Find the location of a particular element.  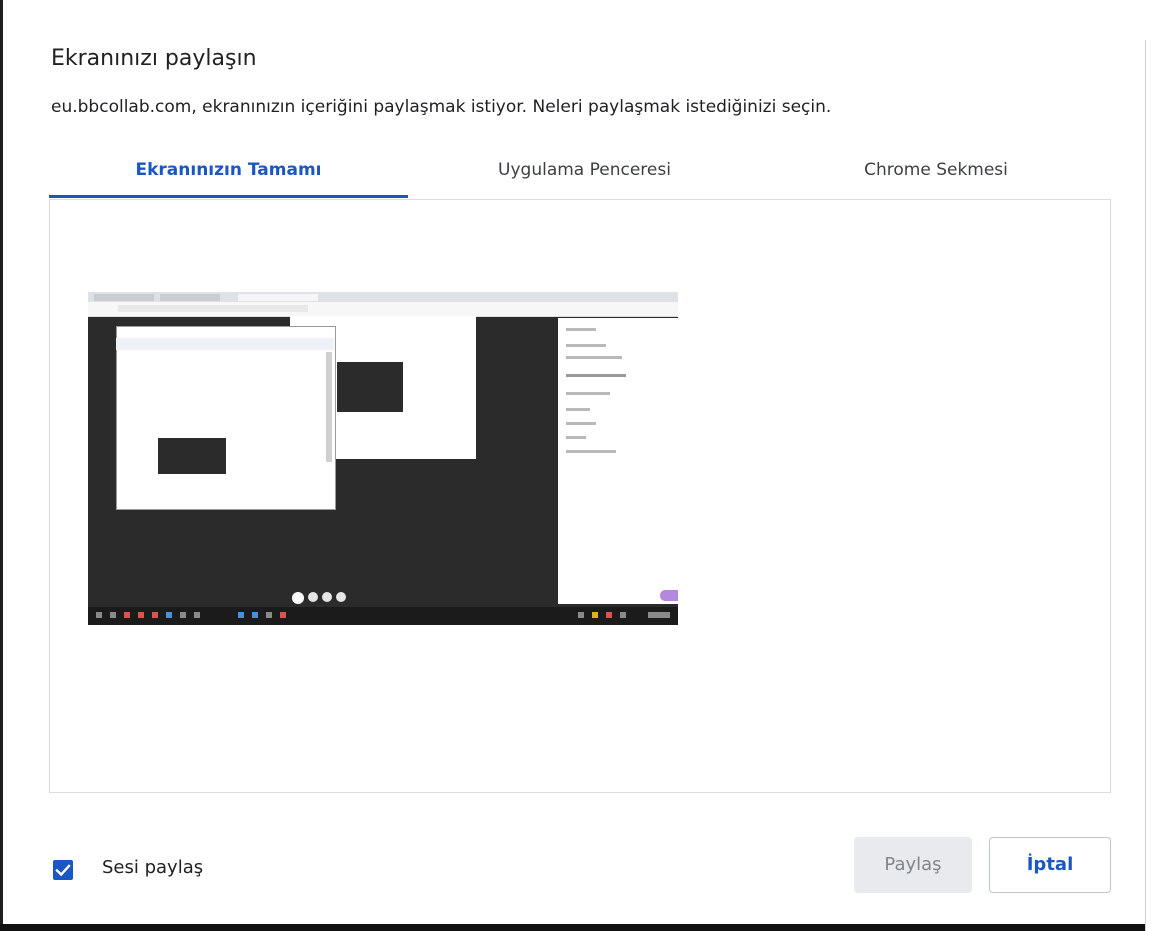

thumbnail-purple-button is located at coordinates (669, 595).